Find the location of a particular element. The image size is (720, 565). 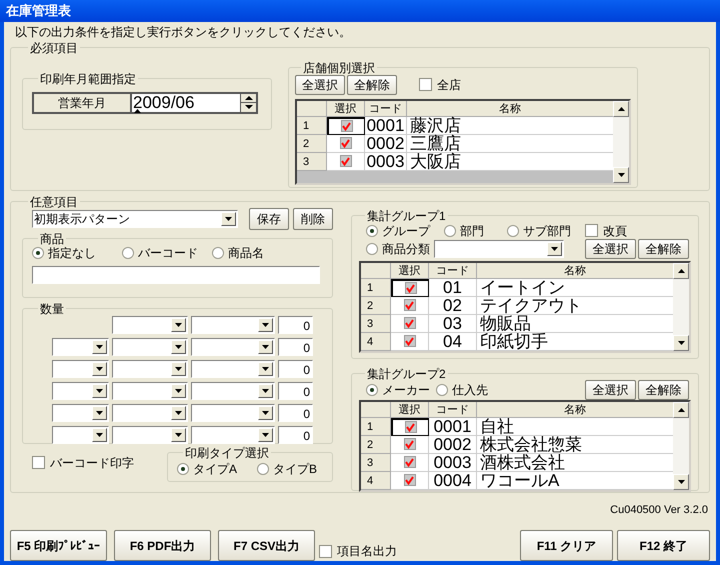

radio-option: 仕入先 is located at coordinates (466, 389).